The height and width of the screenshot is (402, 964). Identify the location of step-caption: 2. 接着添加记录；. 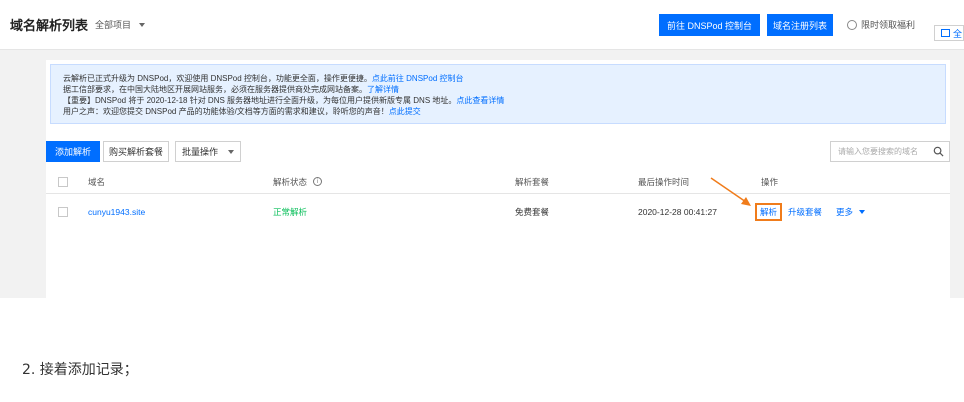
(80, 370).